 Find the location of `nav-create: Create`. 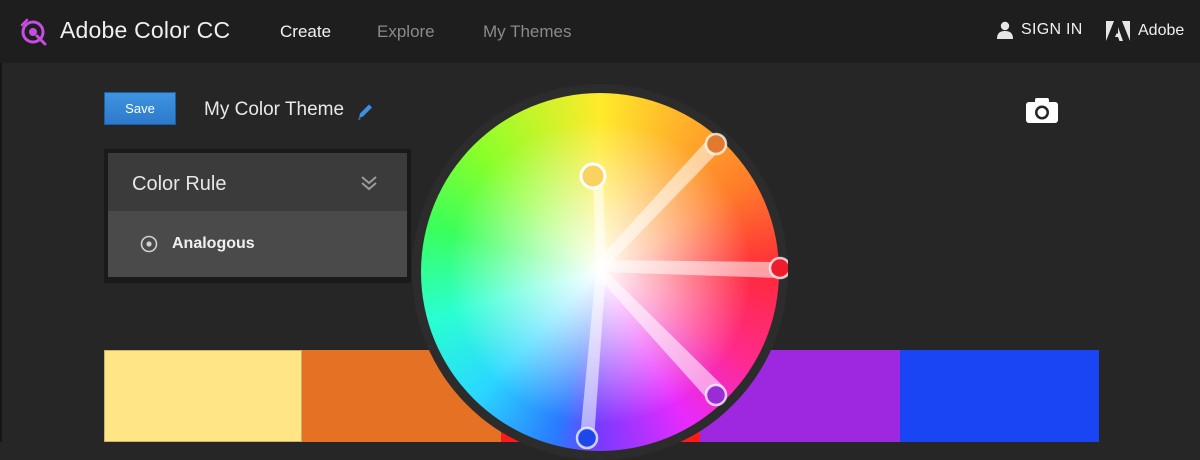

nav-create: Create is located at coordinates (305, 32).